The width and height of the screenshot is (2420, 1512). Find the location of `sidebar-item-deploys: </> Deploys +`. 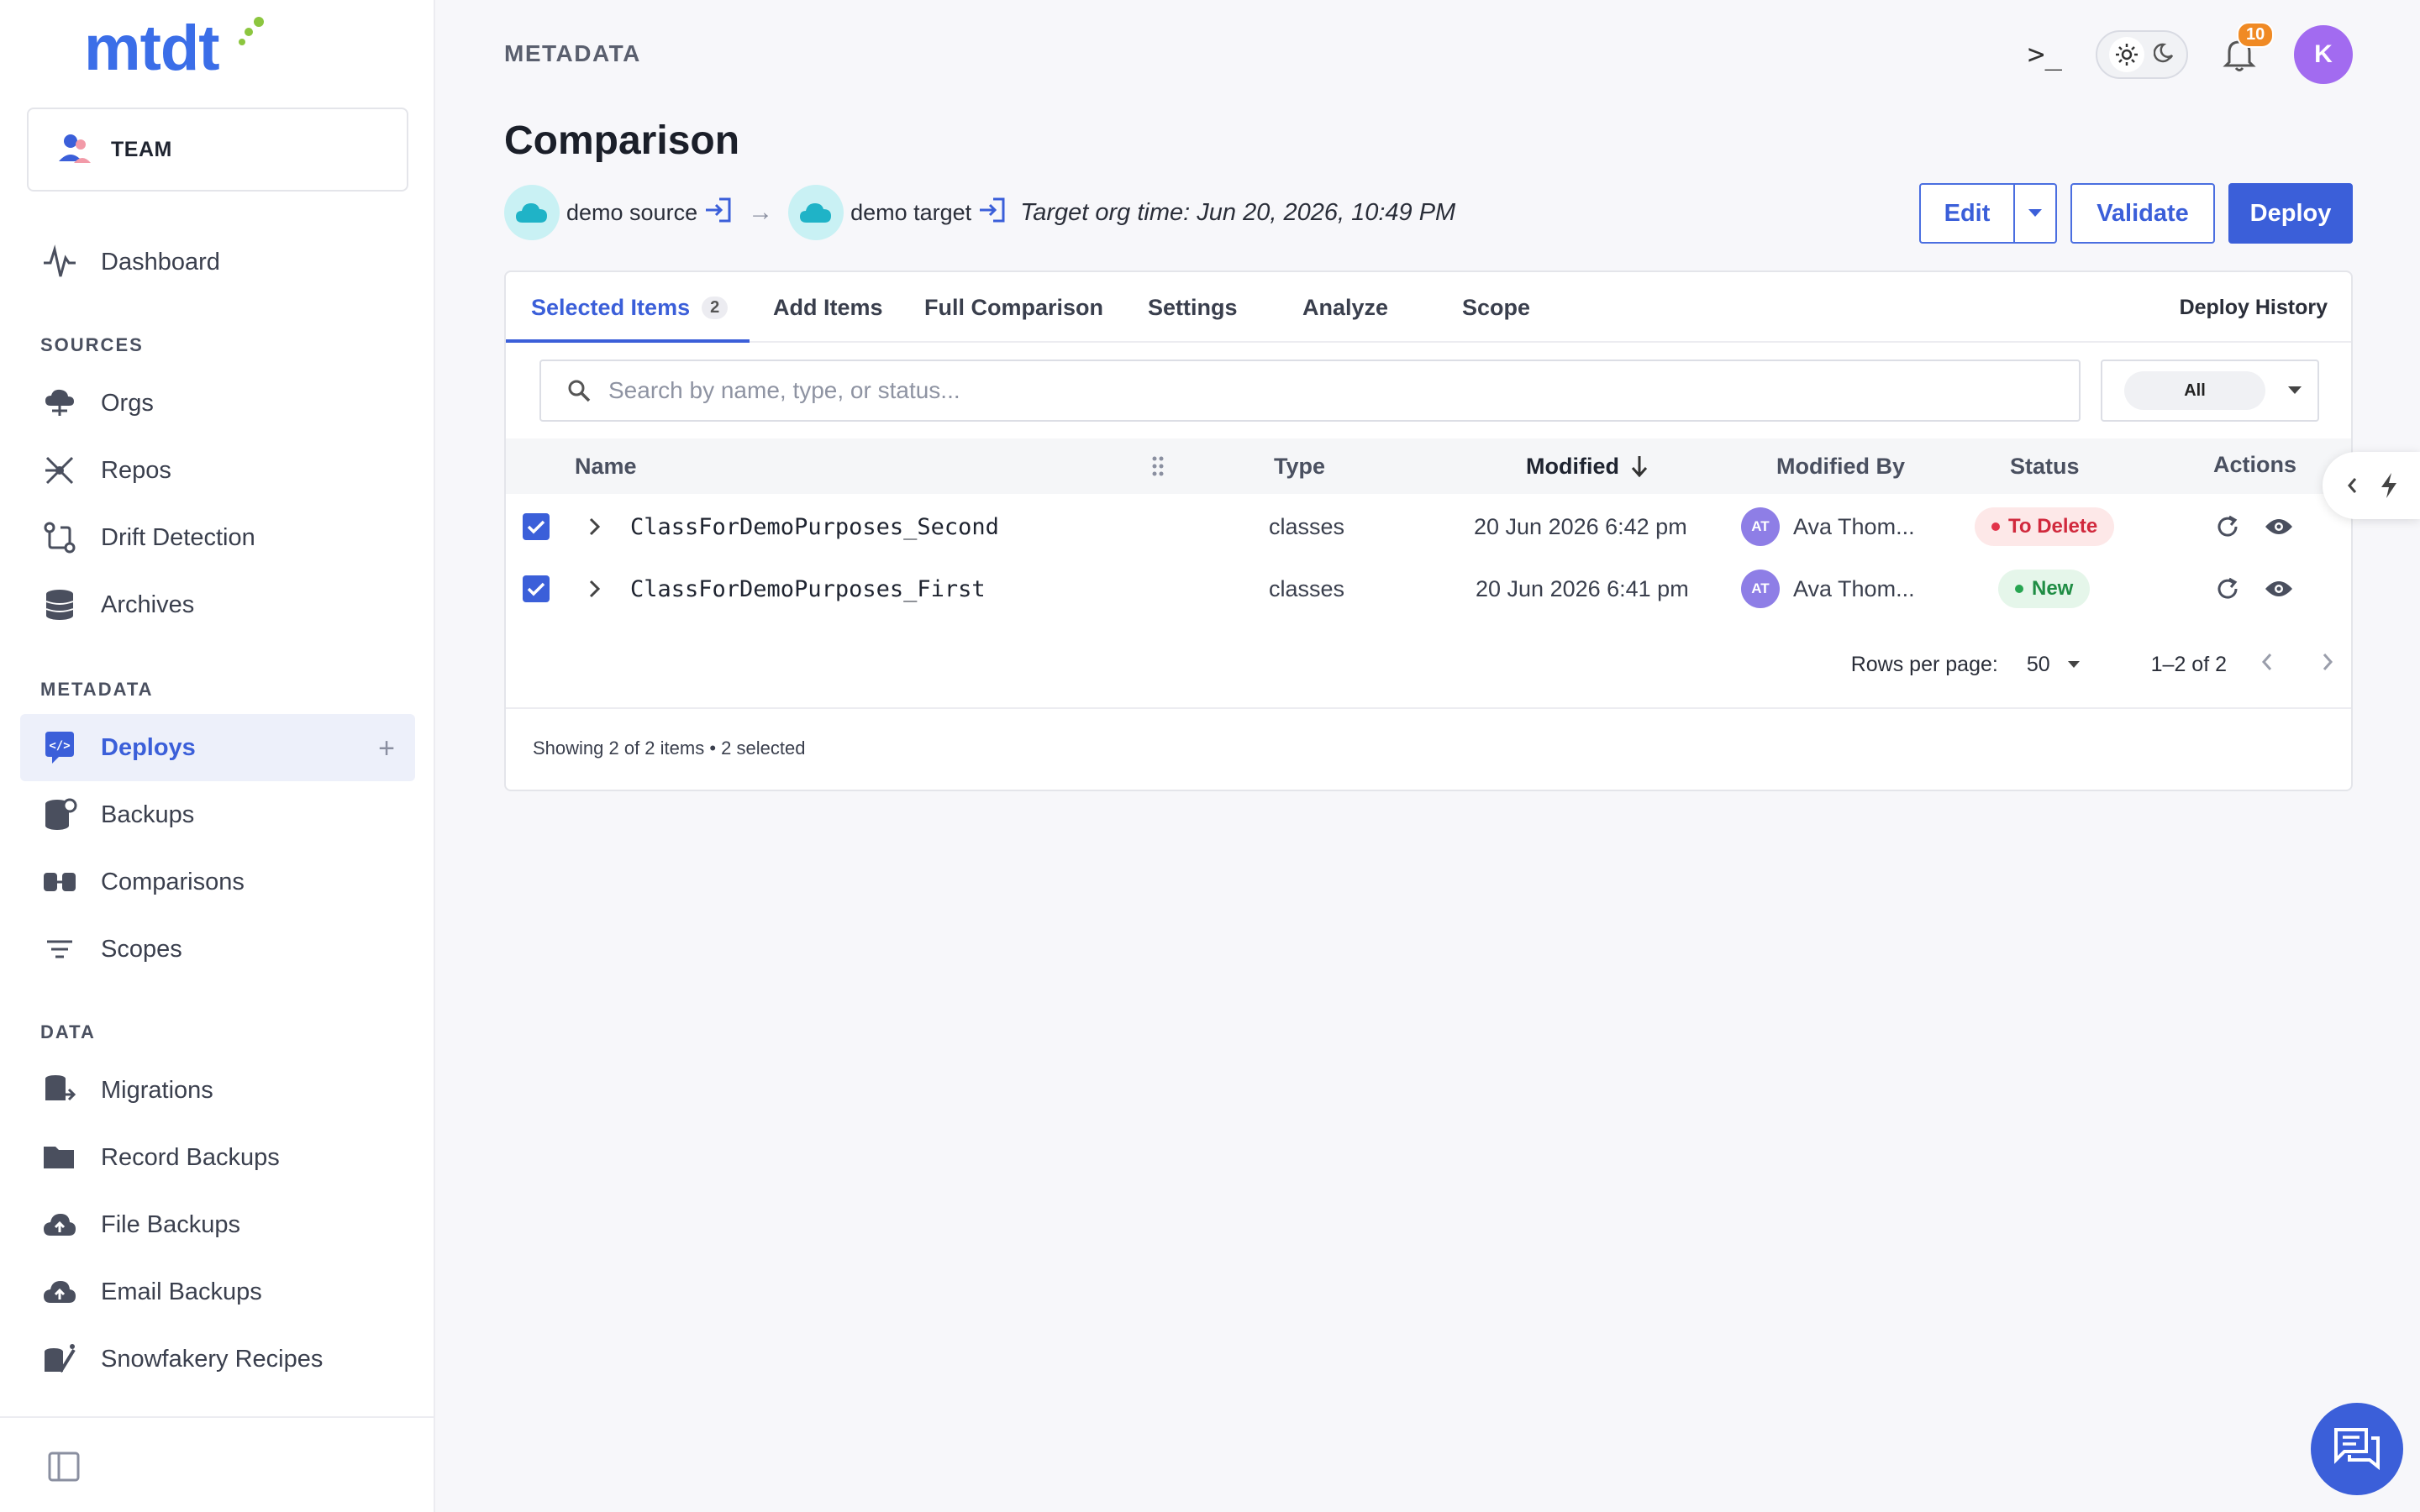

sidebar-item-deploys: </> Deploys + is located at coordinates (218, 747).